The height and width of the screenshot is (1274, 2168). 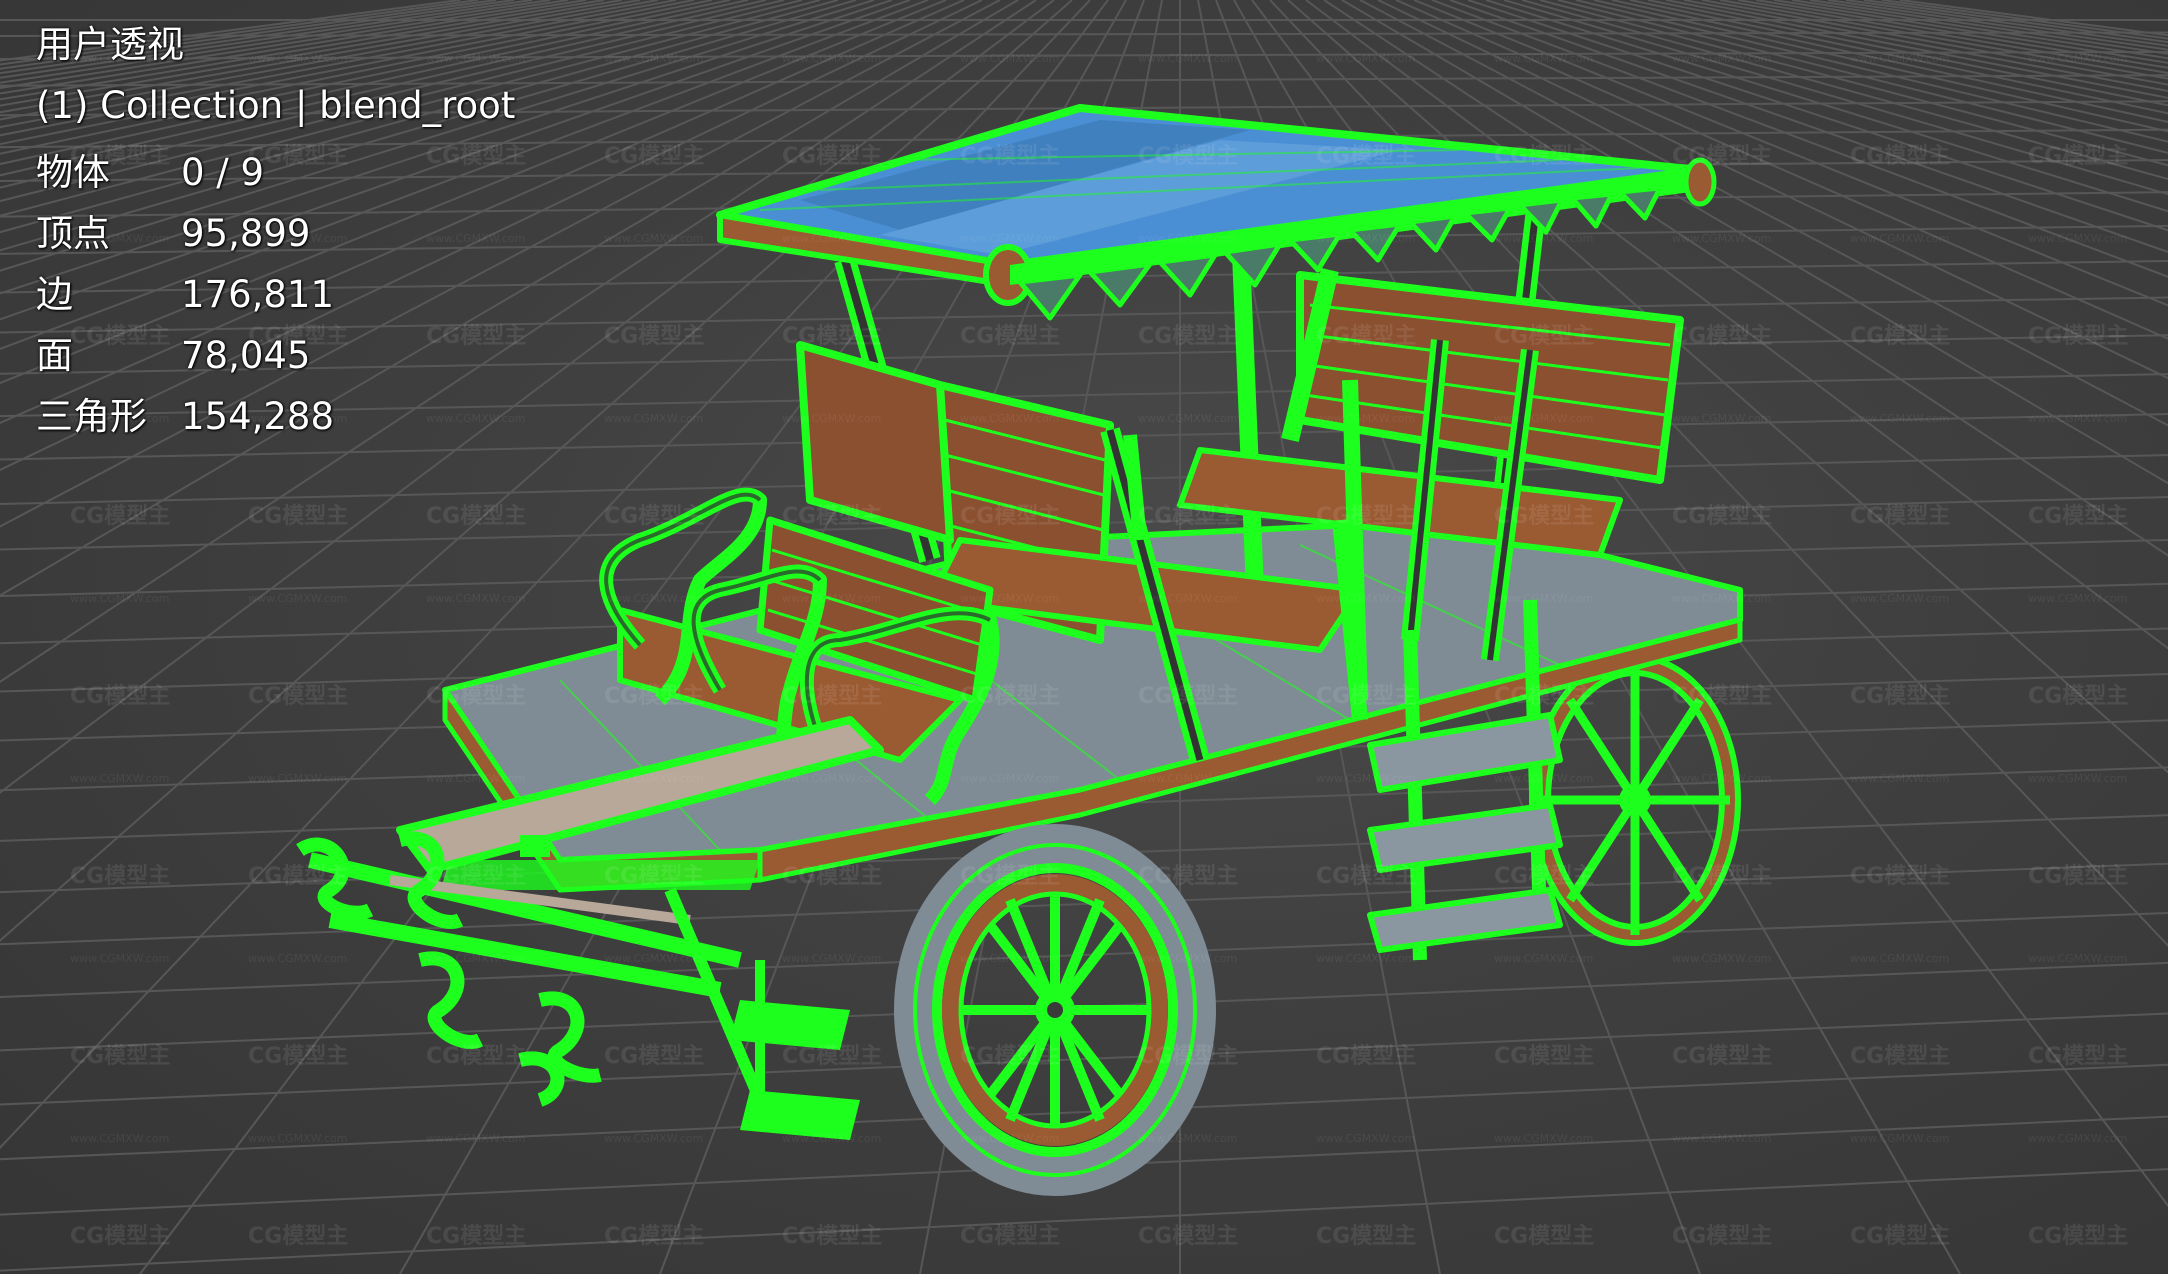 What do you see at coordinates (258, 416) in the screenshot?
I see `stat-value: 154,288` at bounding box center [258, 416].